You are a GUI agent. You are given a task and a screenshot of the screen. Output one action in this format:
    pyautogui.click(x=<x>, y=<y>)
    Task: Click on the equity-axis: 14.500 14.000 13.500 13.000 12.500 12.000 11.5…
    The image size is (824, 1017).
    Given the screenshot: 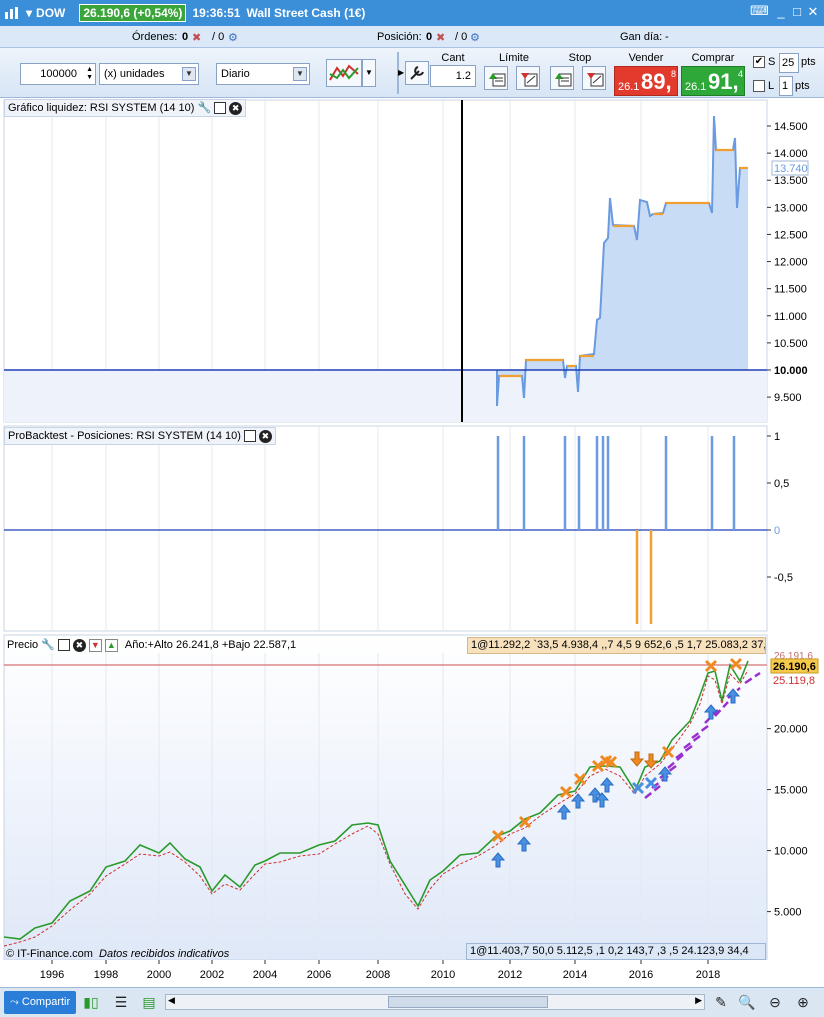 What is the action you would take?
    pyautogui.click(x=788, y=262)
    